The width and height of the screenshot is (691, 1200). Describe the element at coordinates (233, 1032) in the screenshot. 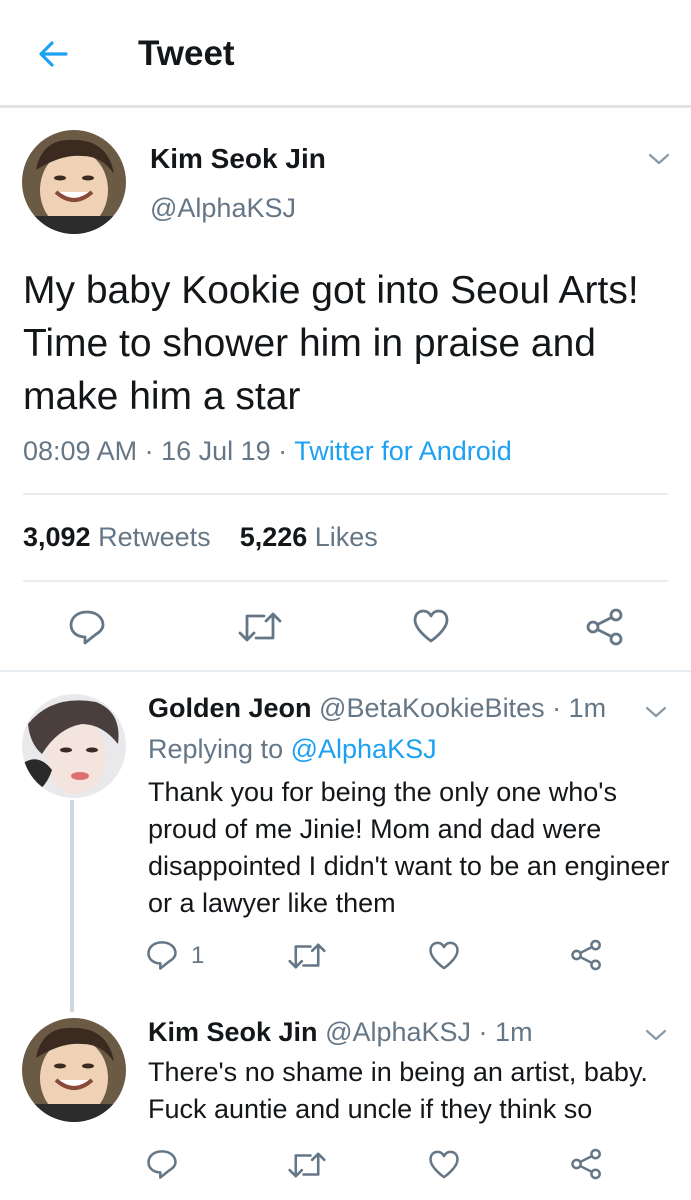

I see `reply-author-name: Kim Seok Jin` at that location.